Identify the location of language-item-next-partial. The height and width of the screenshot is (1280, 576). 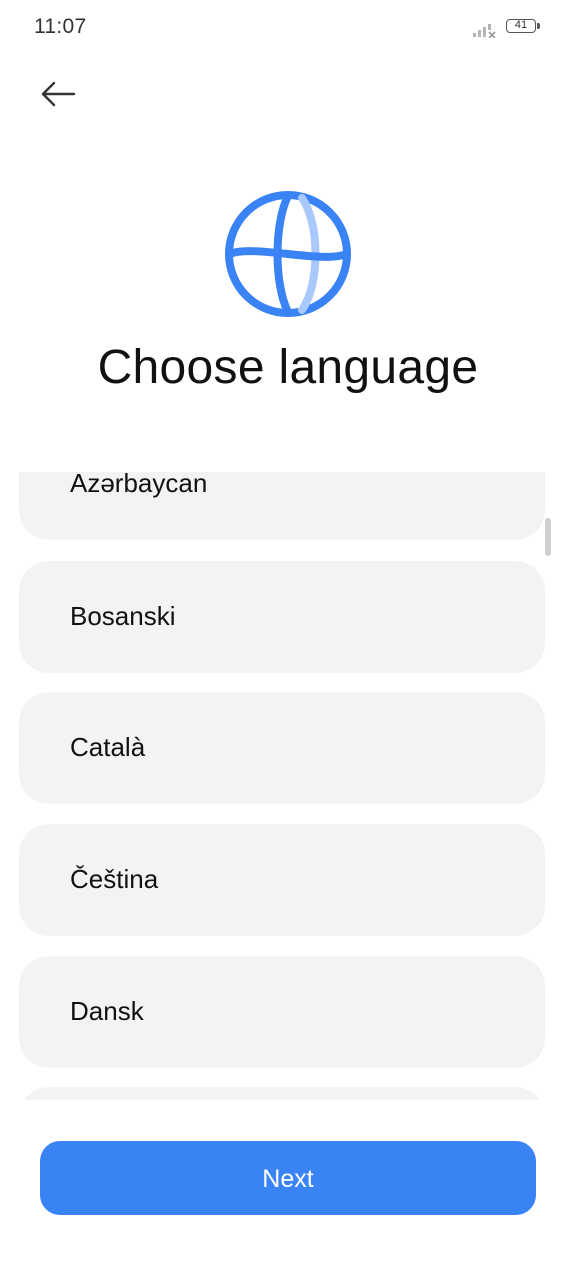
(282, 1093).